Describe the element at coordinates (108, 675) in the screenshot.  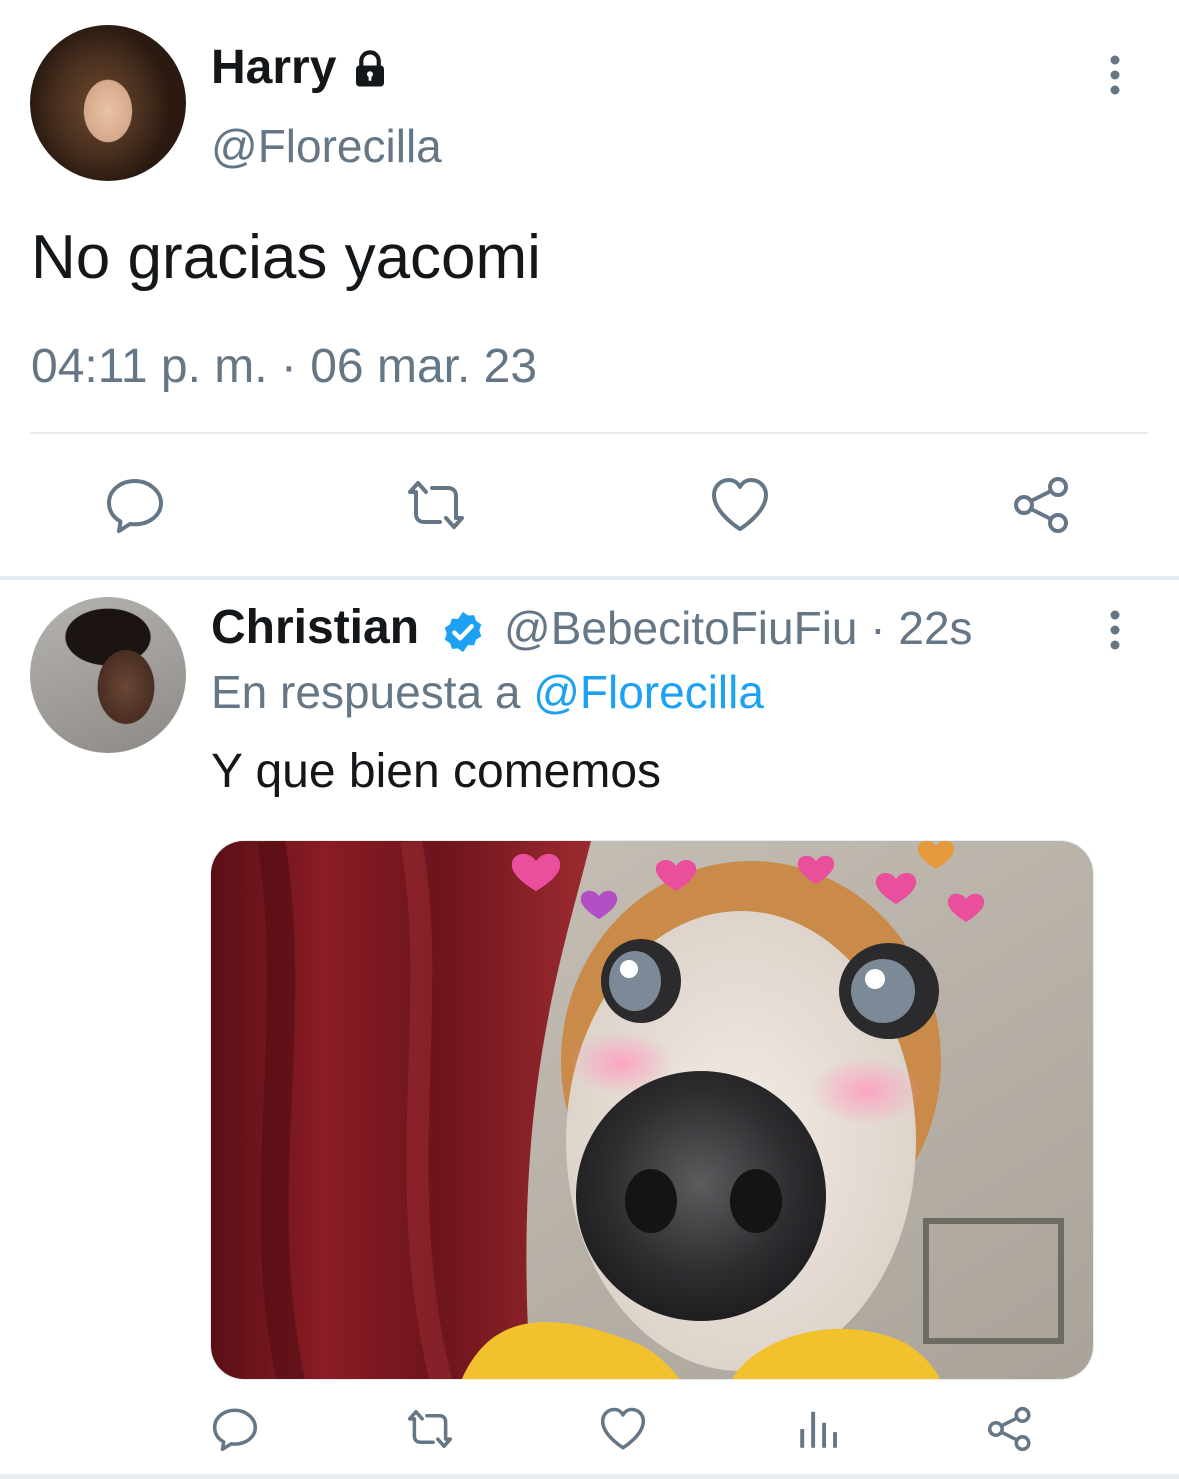
I see `reply-tweet-avatar` at that location.